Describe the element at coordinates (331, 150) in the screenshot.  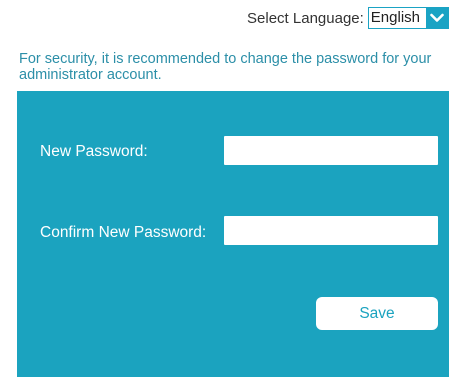
I see `new-password-field` at that location.